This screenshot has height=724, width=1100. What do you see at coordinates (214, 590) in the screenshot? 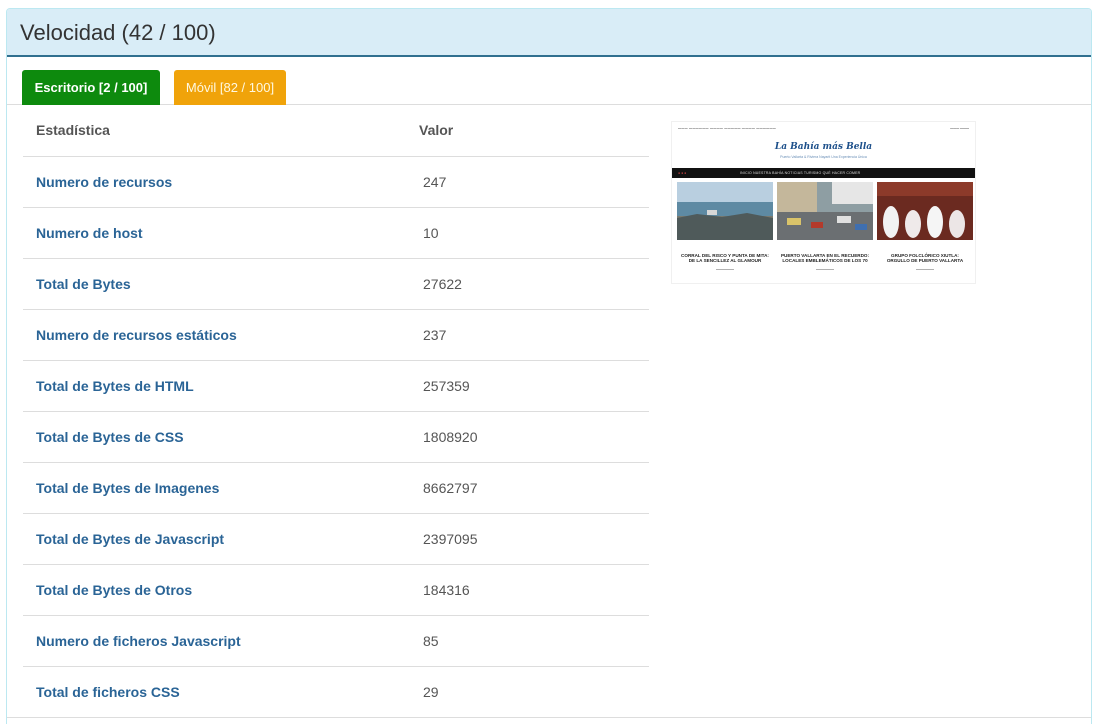
I see `stat-label: Total de Bytes de Otros` at bounding box center [214, 590].